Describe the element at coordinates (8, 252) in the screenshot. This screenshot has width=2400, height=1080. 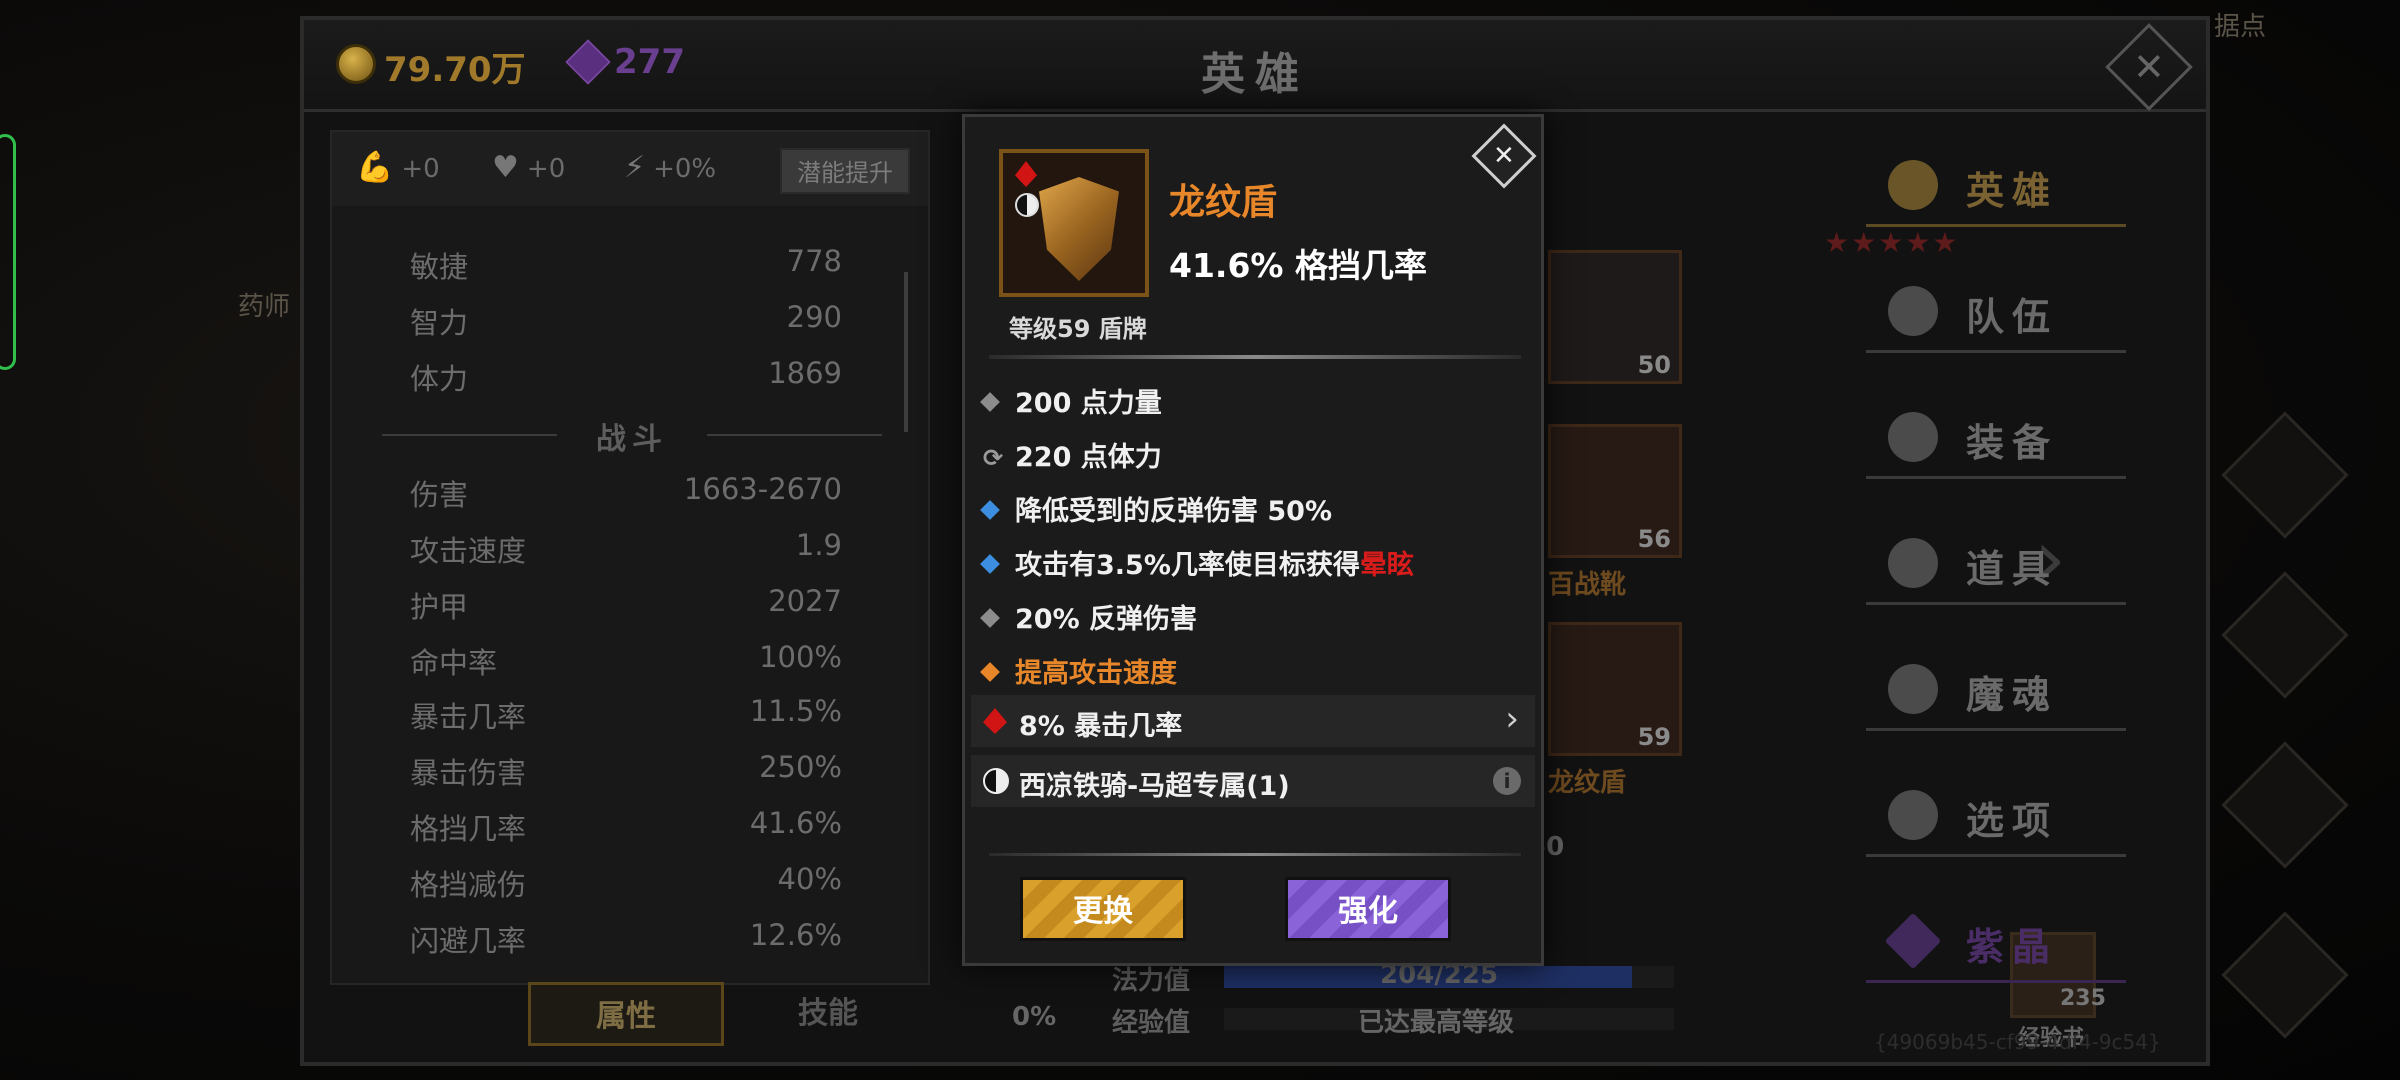
I see `selection-bracket` at that location.